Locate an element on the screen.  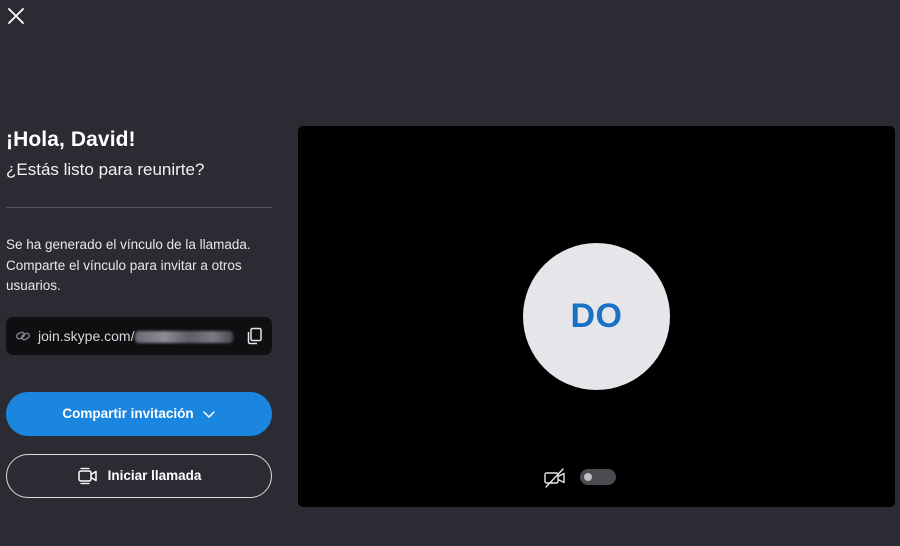
meeting-link-obscured is located at coordinates (184, 336).